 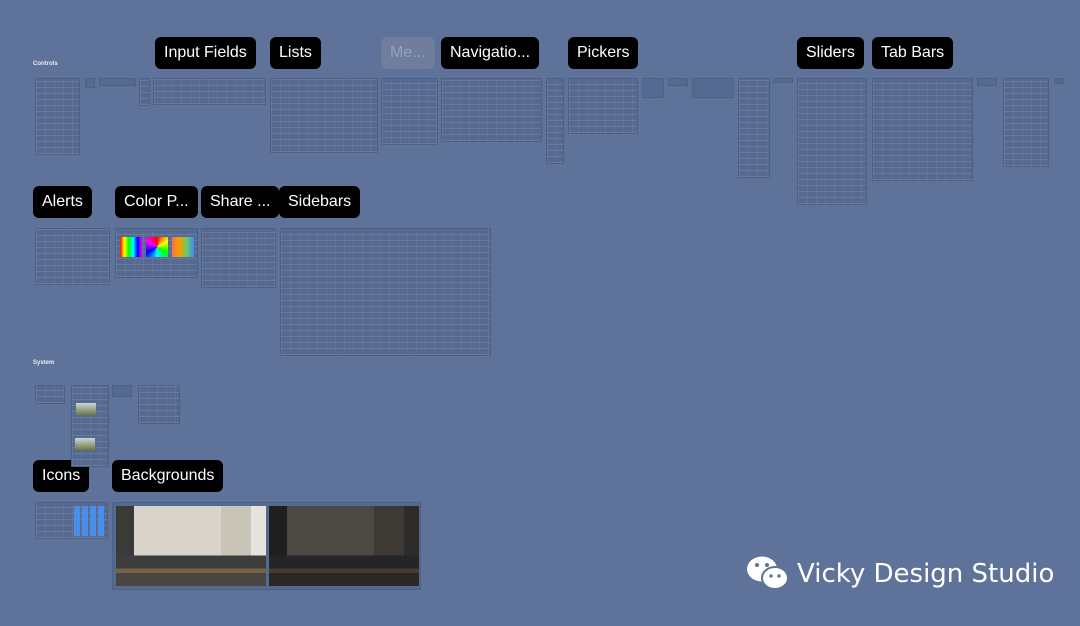 What do you see at coordinates (183, 247) in the screenshot?
I see `color-swatches` at bounding box center [183, 247].